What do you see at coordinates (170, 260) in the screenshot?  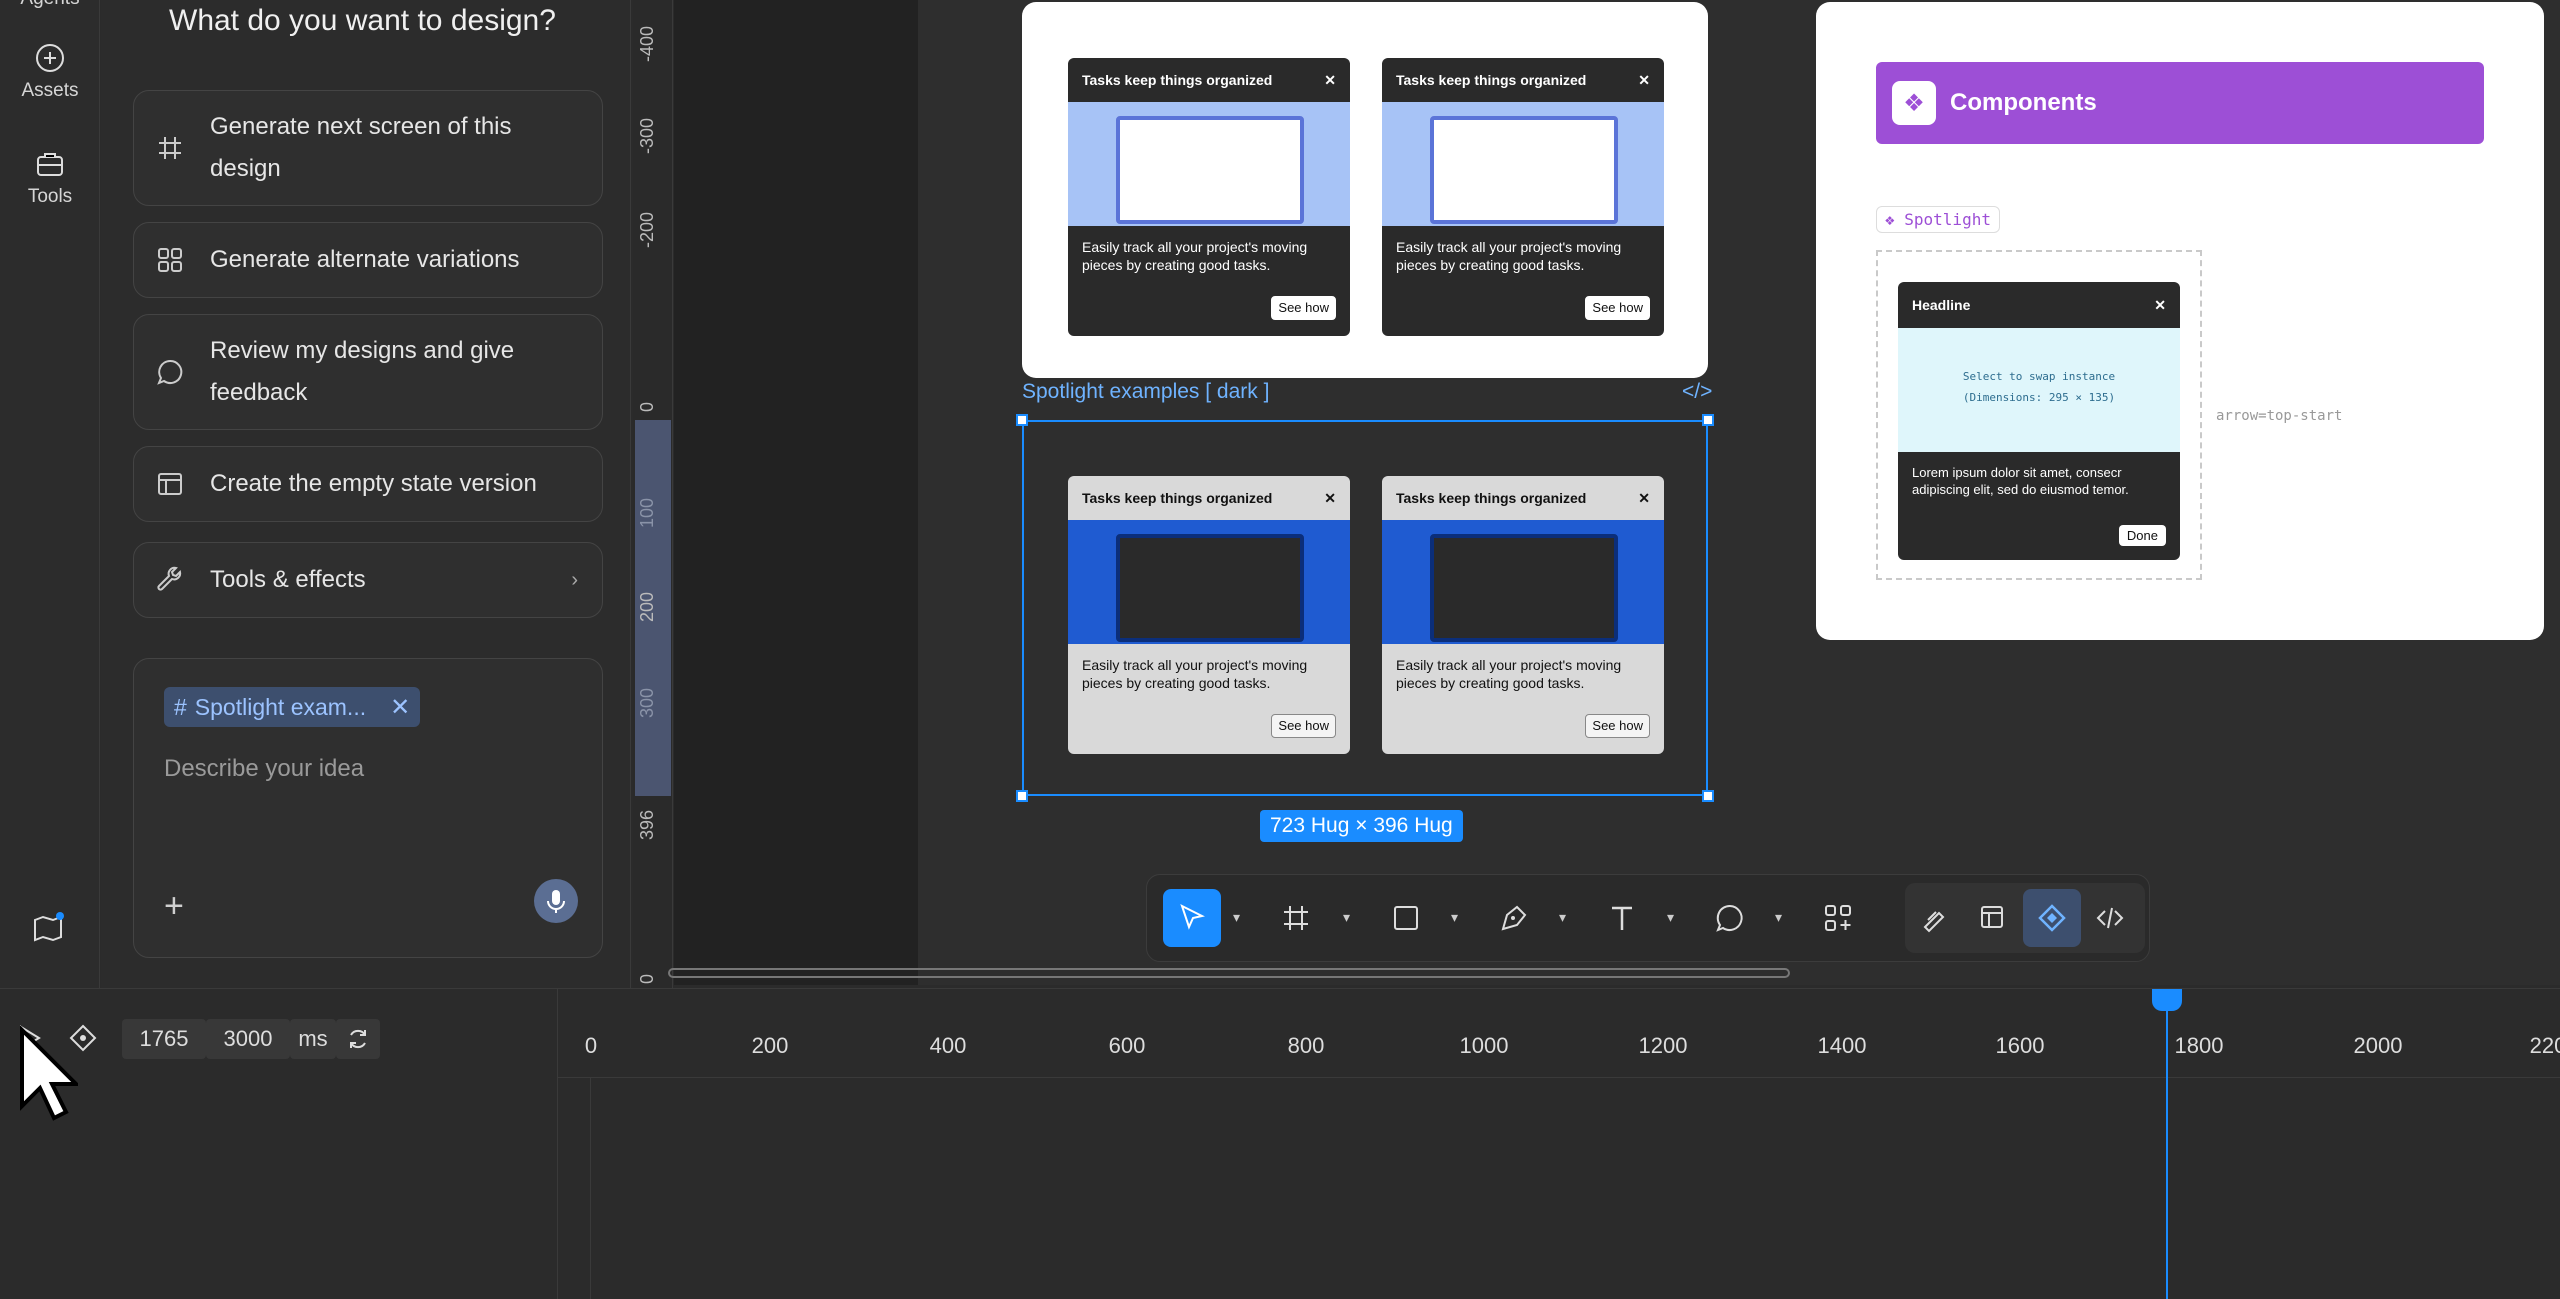 I see `grid-icon` at bounding box center [170, 260].